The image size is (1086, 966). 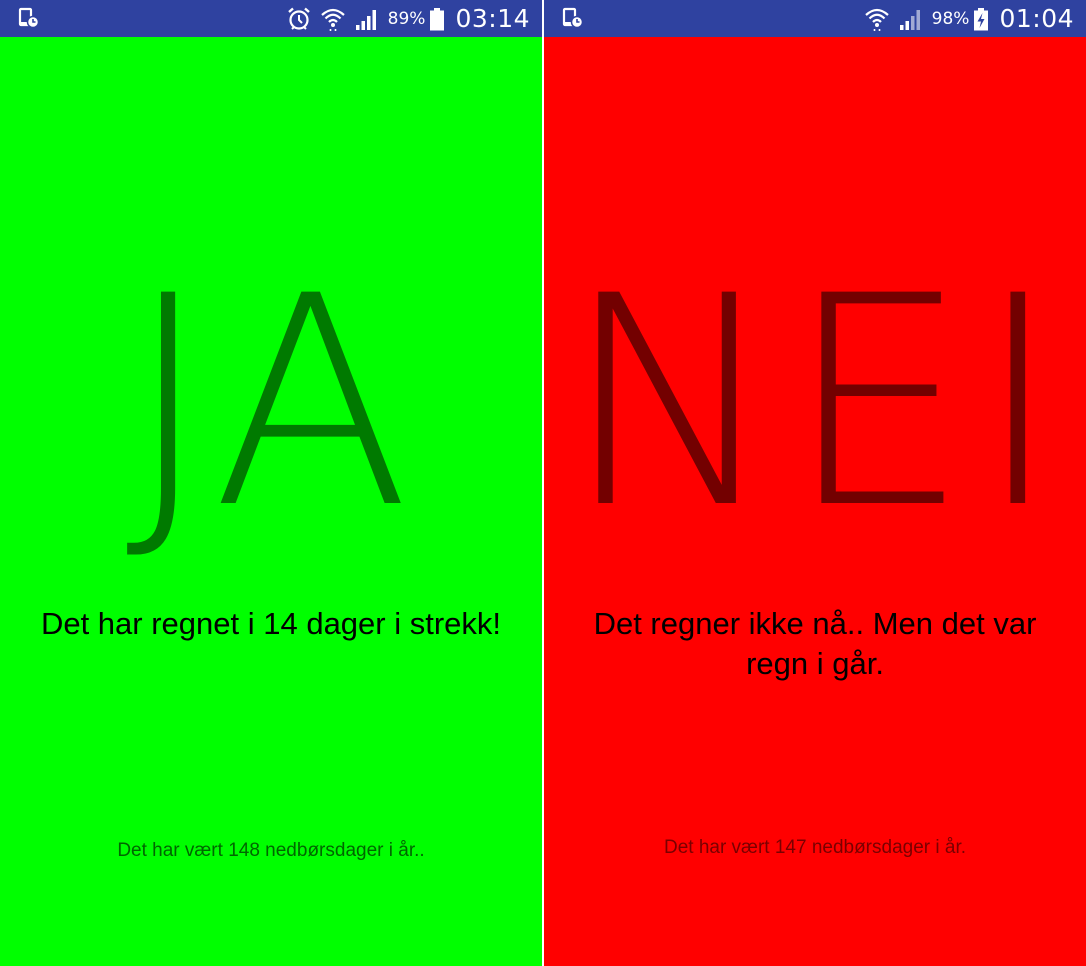 What do you see at coordinates (271, 850) in the screenshot?
I see `precipitation-days-count: Det har vært 148 nedbørsdager i år..` at bounding box center [271, 850].